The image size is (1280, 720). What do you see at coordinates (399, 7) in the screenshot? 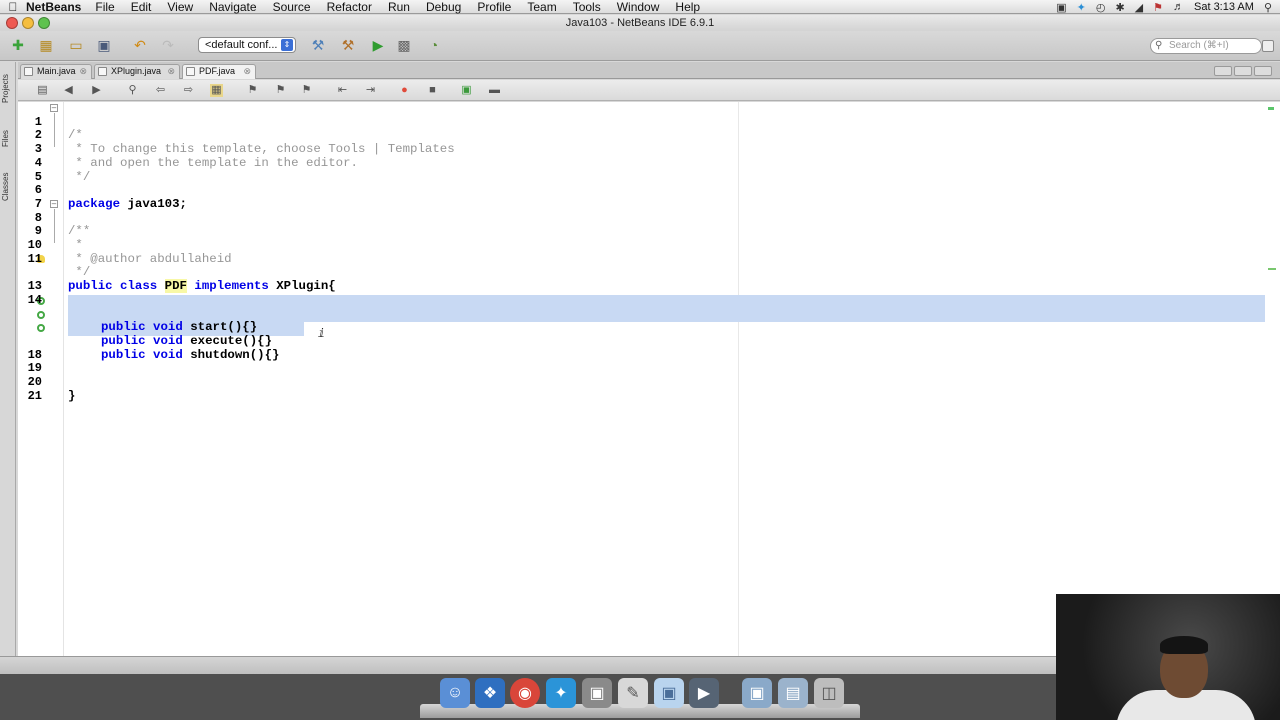
I see `menu-run: Run` at bounding box center [399, 7].